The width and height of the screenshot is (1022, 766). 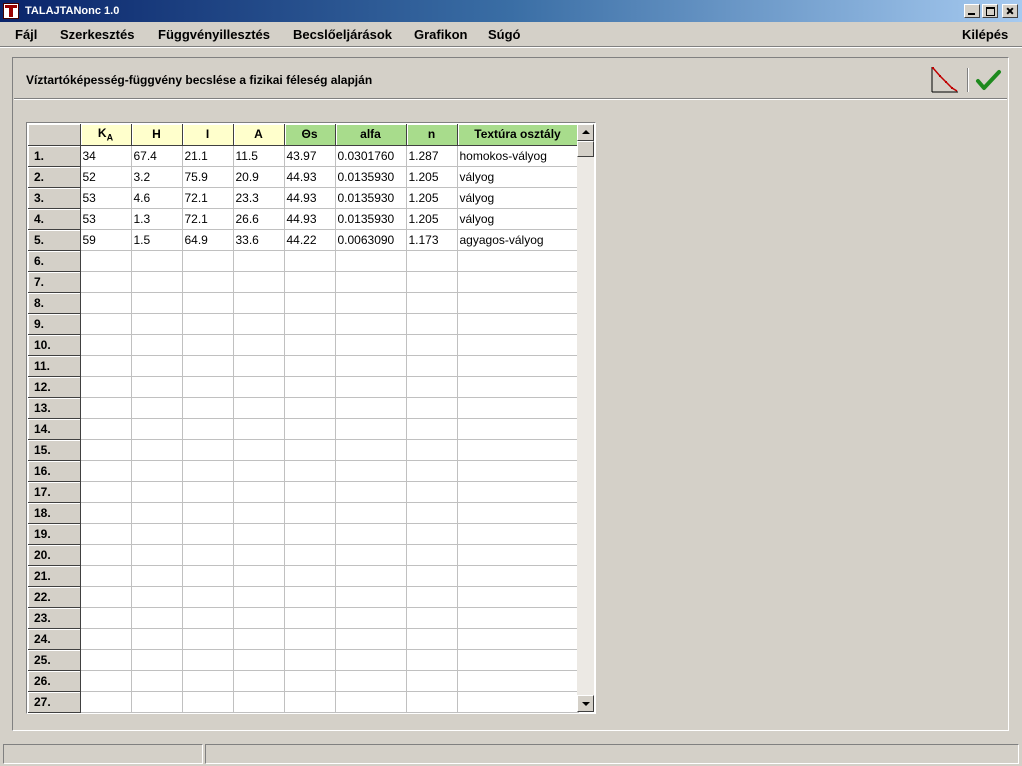 What do you see at coordinates (54, 177) in the screenshot?
I see `row-header: 2.` at bounding box center [54, 177].